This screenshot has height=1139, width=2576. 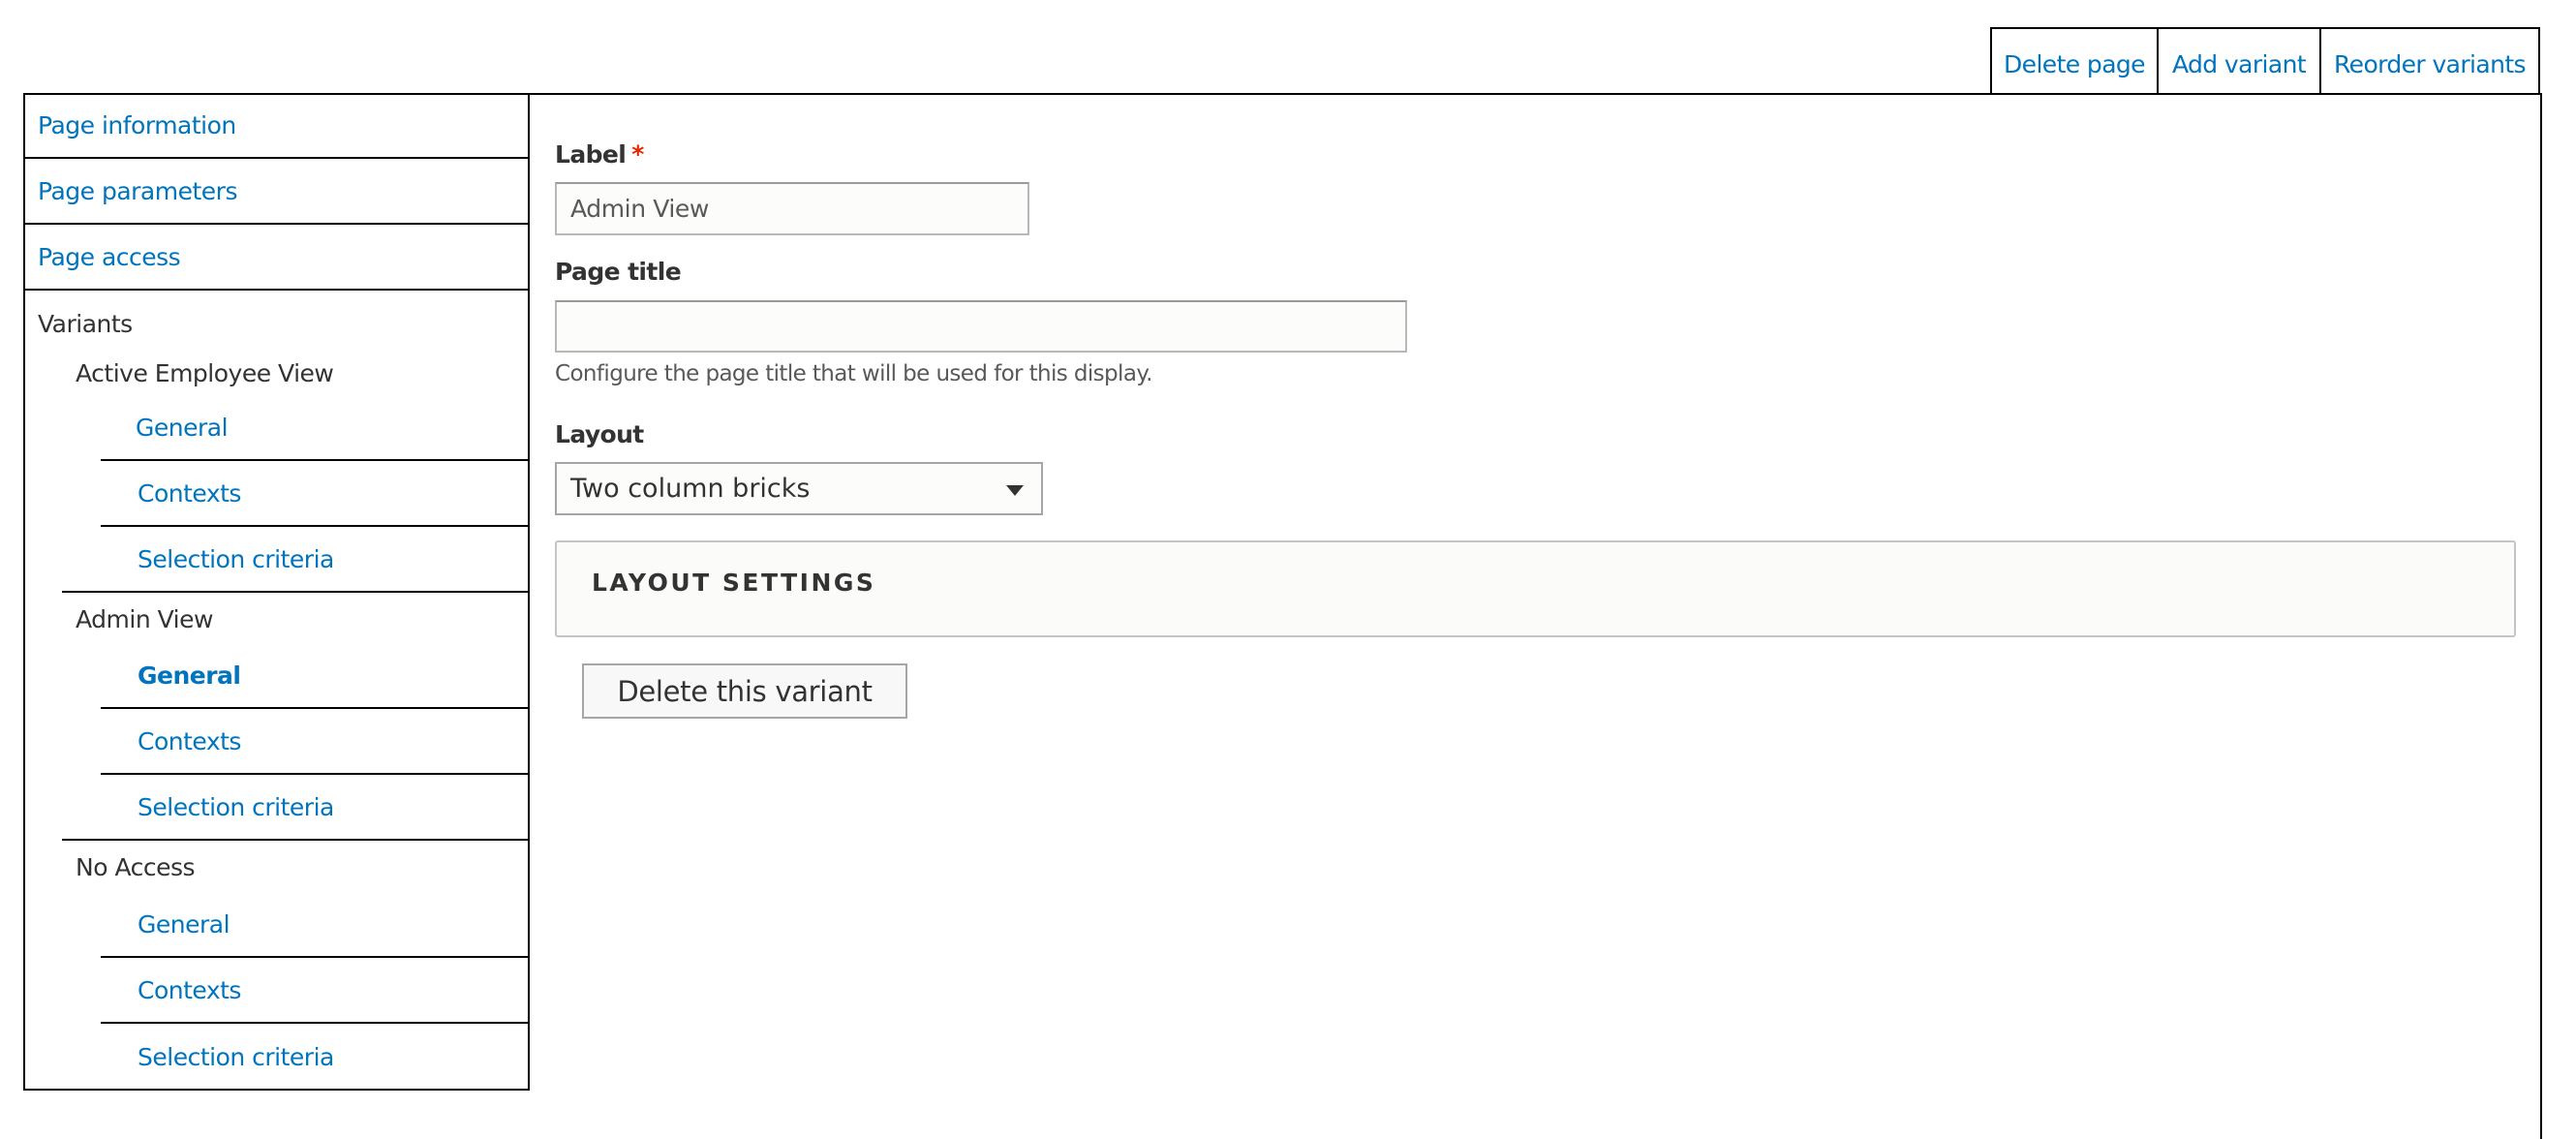 What do you see at coordinates (85, 324) in the screenshot?
I see `variants-heading: Variants` at bounding box center [85, 324].